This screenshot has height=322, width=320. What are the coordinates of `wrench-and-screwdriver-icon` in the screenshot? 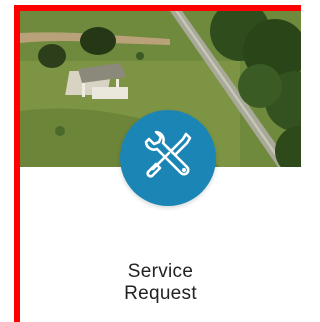 It's located at (168, 158).